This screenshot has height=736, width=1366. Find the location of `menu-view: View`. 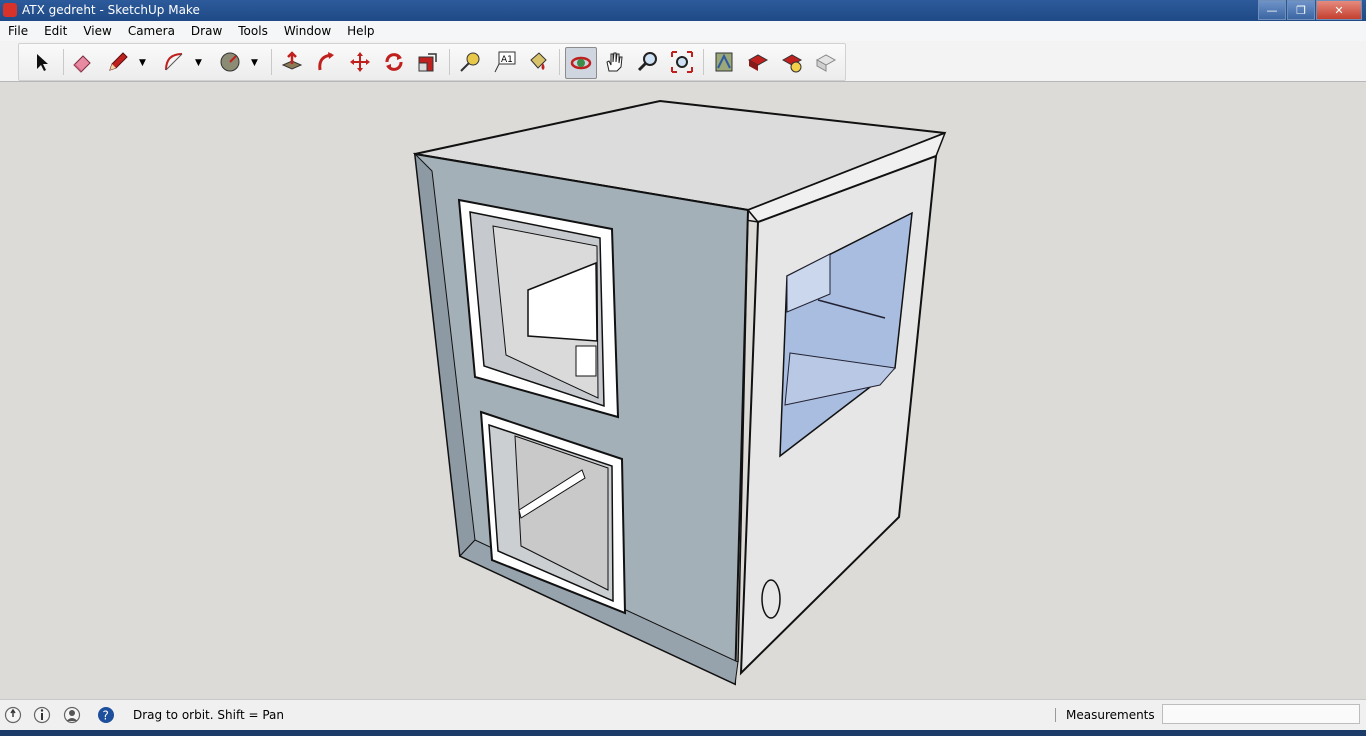

menu-view: View is located at coordinates (97, 31).